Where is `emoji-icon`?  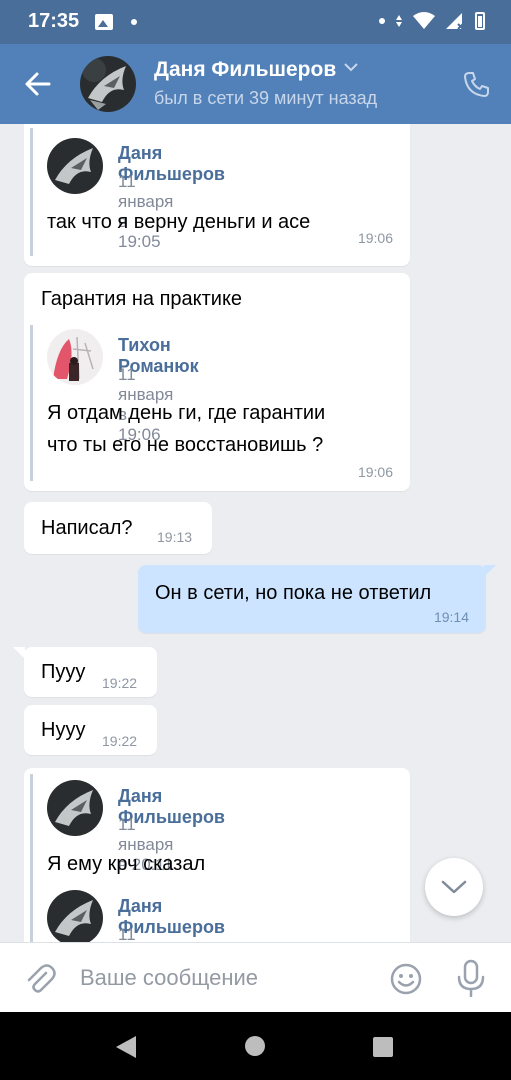
emoji-icon is located at coordinates (406, 979).